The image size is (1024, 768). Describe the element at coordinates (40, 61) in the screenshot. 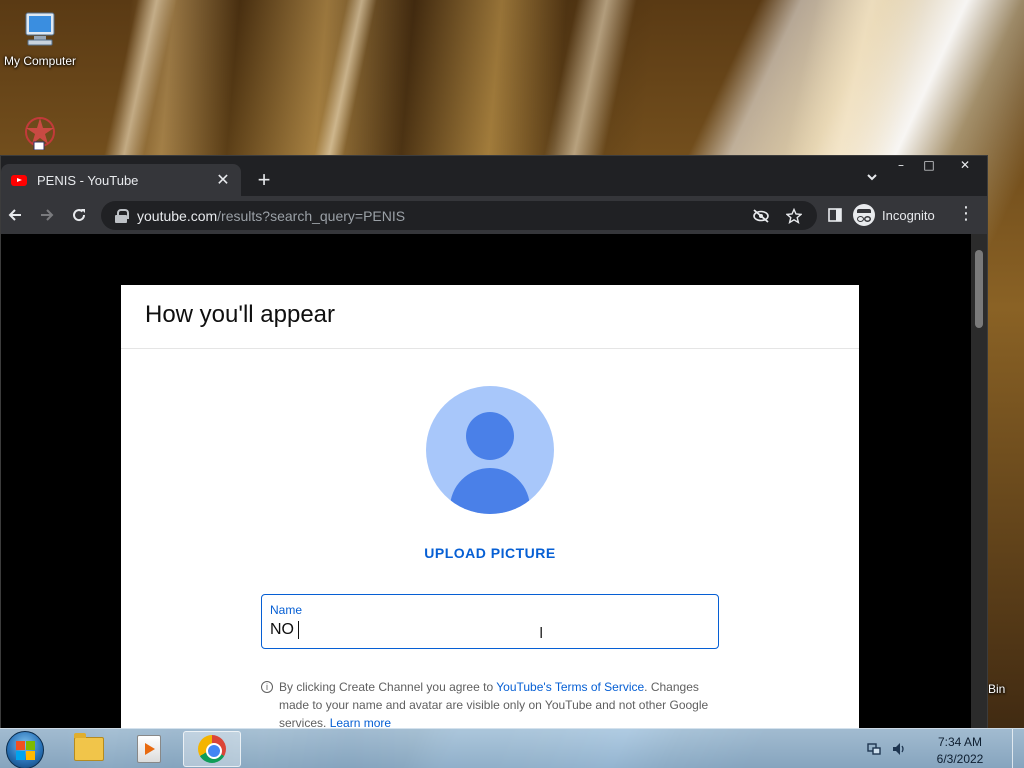

I see `desktop-icon-label: My Computer` at that location.